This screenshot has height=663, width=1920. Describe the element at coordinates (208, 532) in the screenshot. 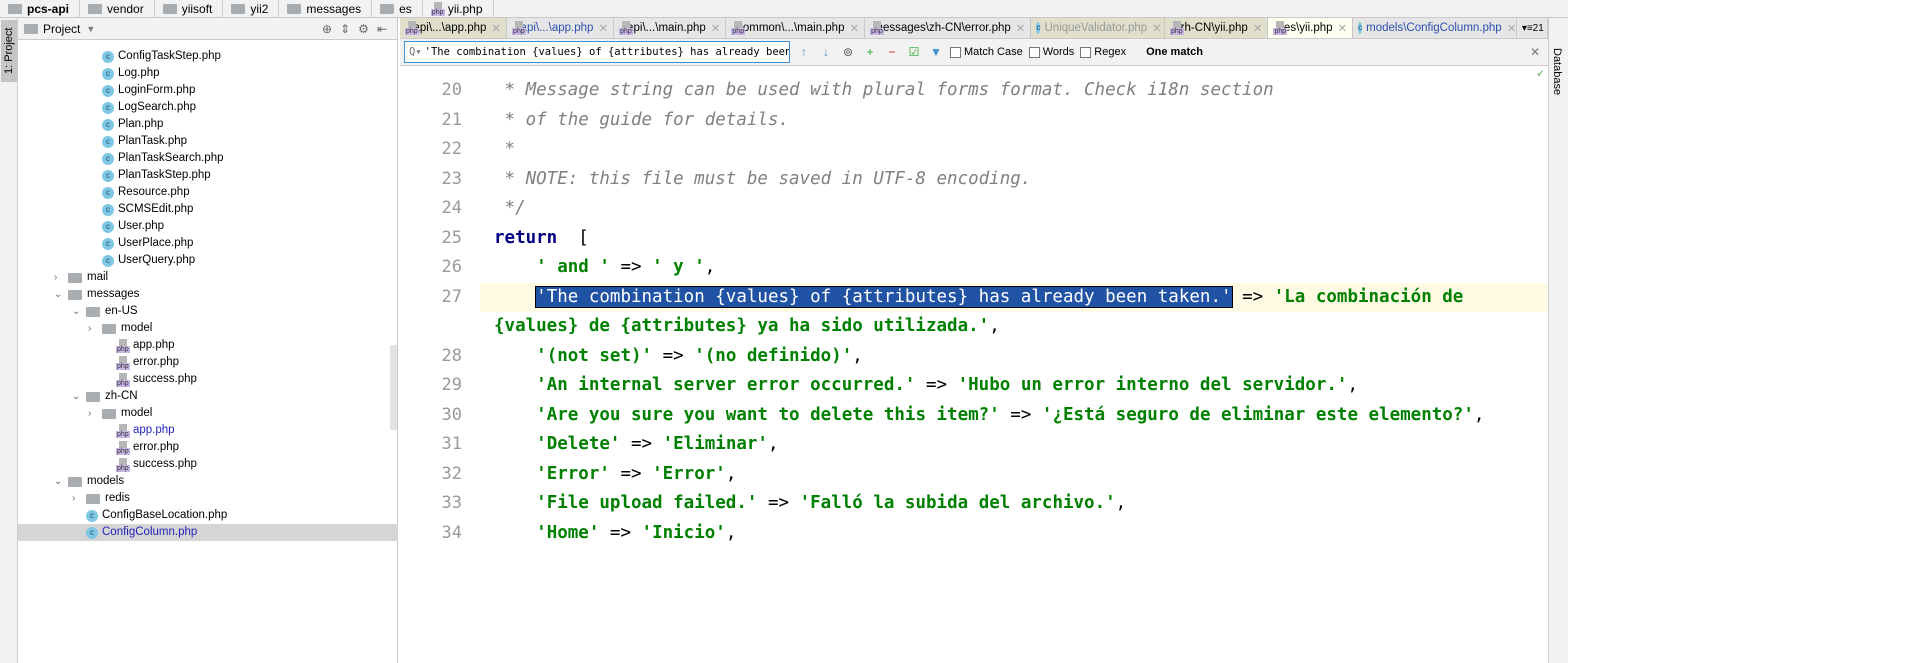

I see `tree-item: c ConfigColumn.php` at that location.